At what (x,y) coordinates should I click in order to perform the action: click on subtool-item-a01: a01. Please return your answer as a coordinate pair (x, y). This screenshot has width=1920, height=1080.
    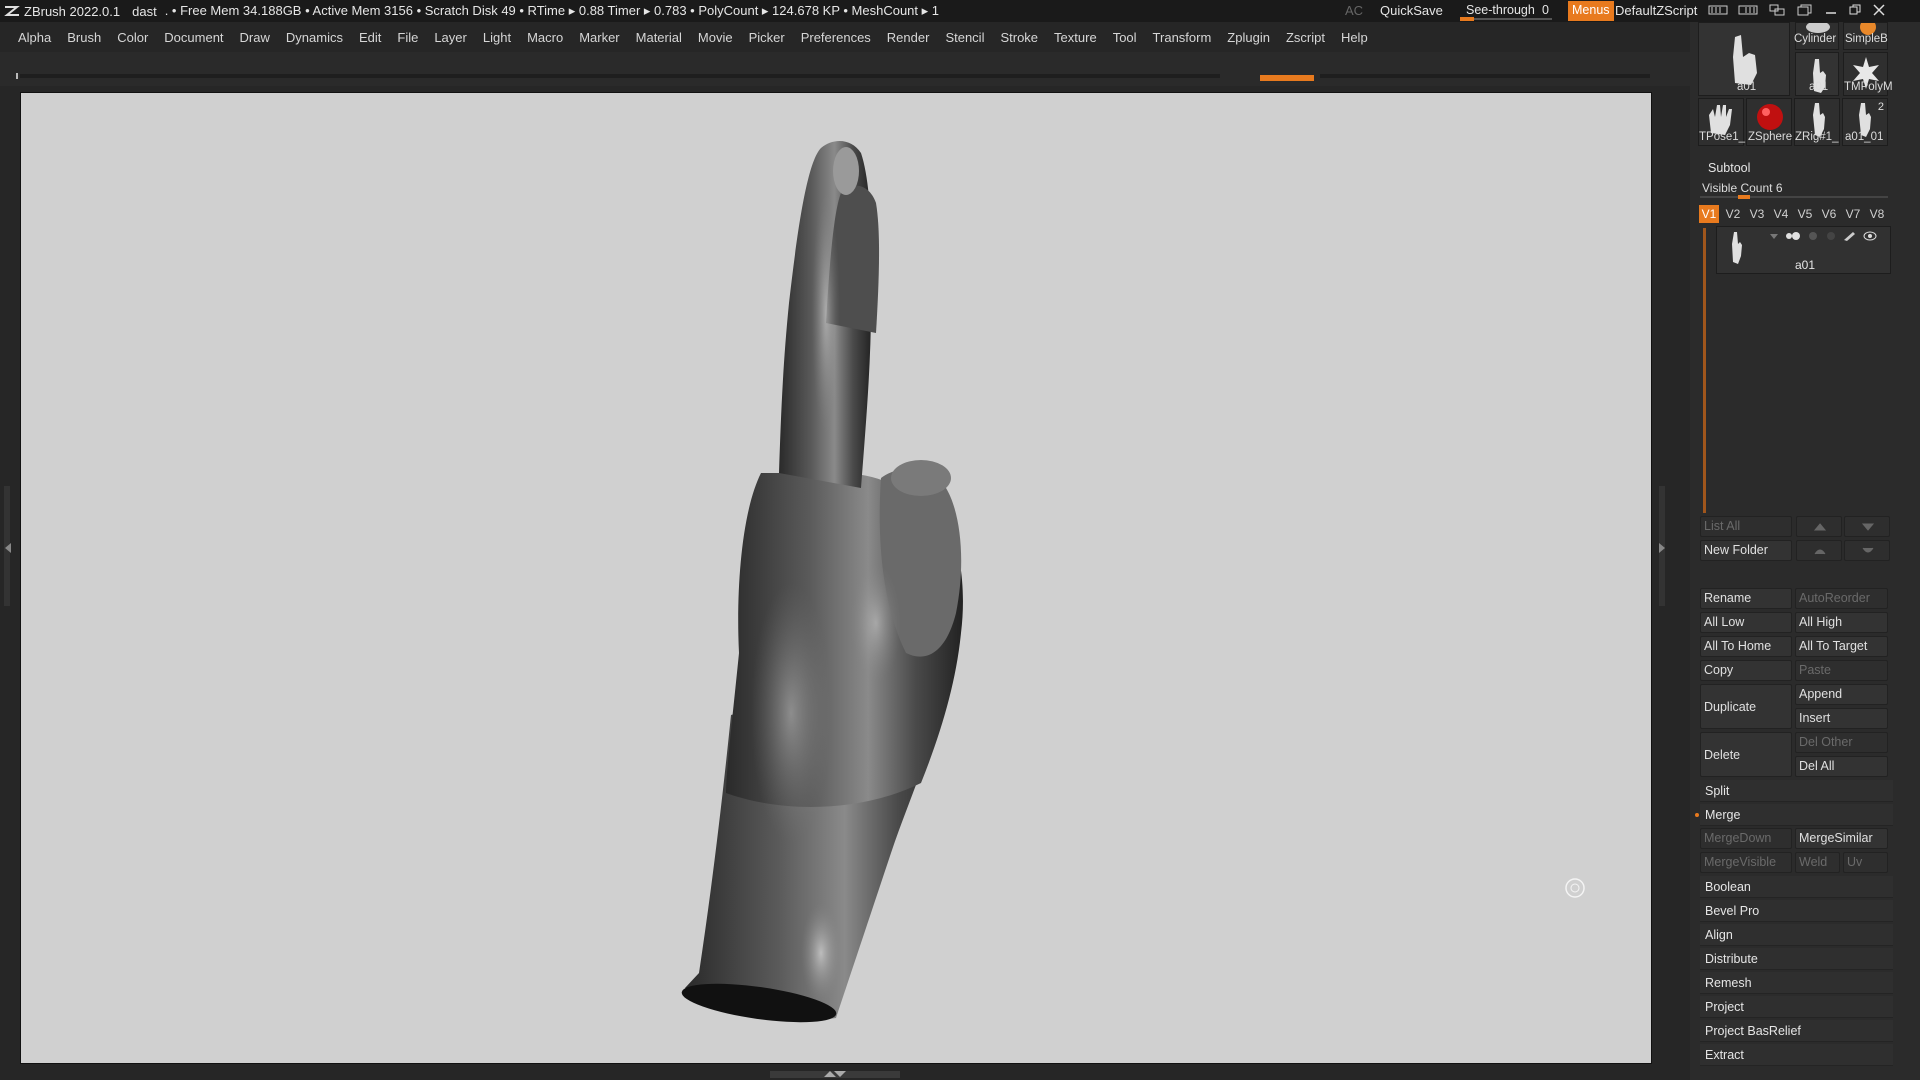
    Looking at the image, I should click on (1803, 250).